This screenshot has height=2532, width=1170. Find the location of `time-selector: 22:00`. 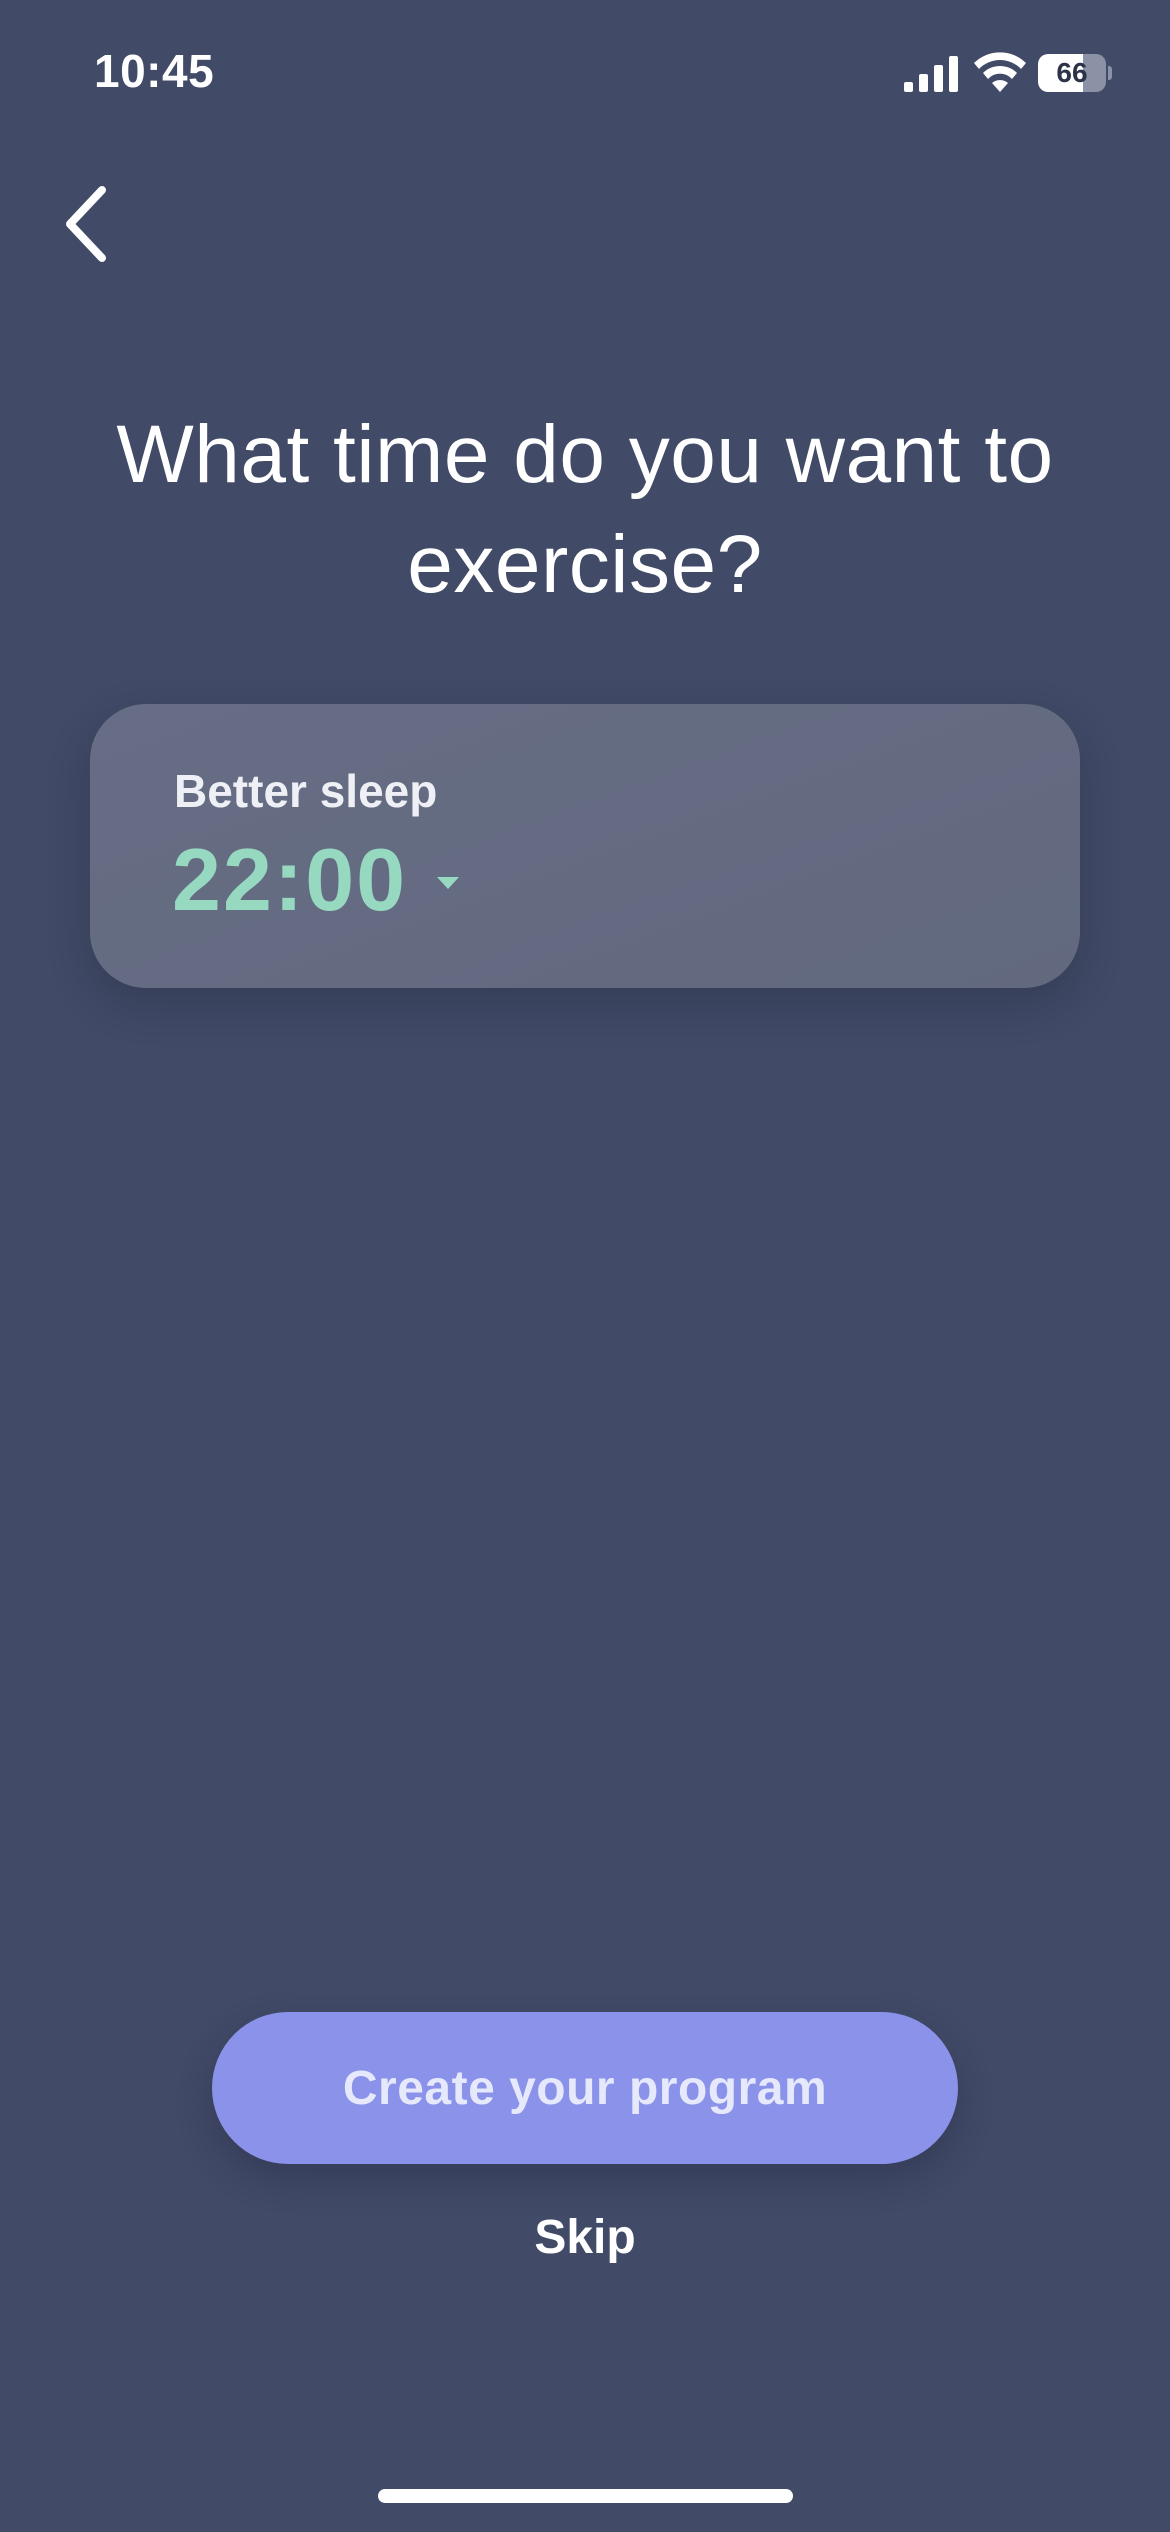

time-selector: 22:00 is located at coordinates (316, 880).